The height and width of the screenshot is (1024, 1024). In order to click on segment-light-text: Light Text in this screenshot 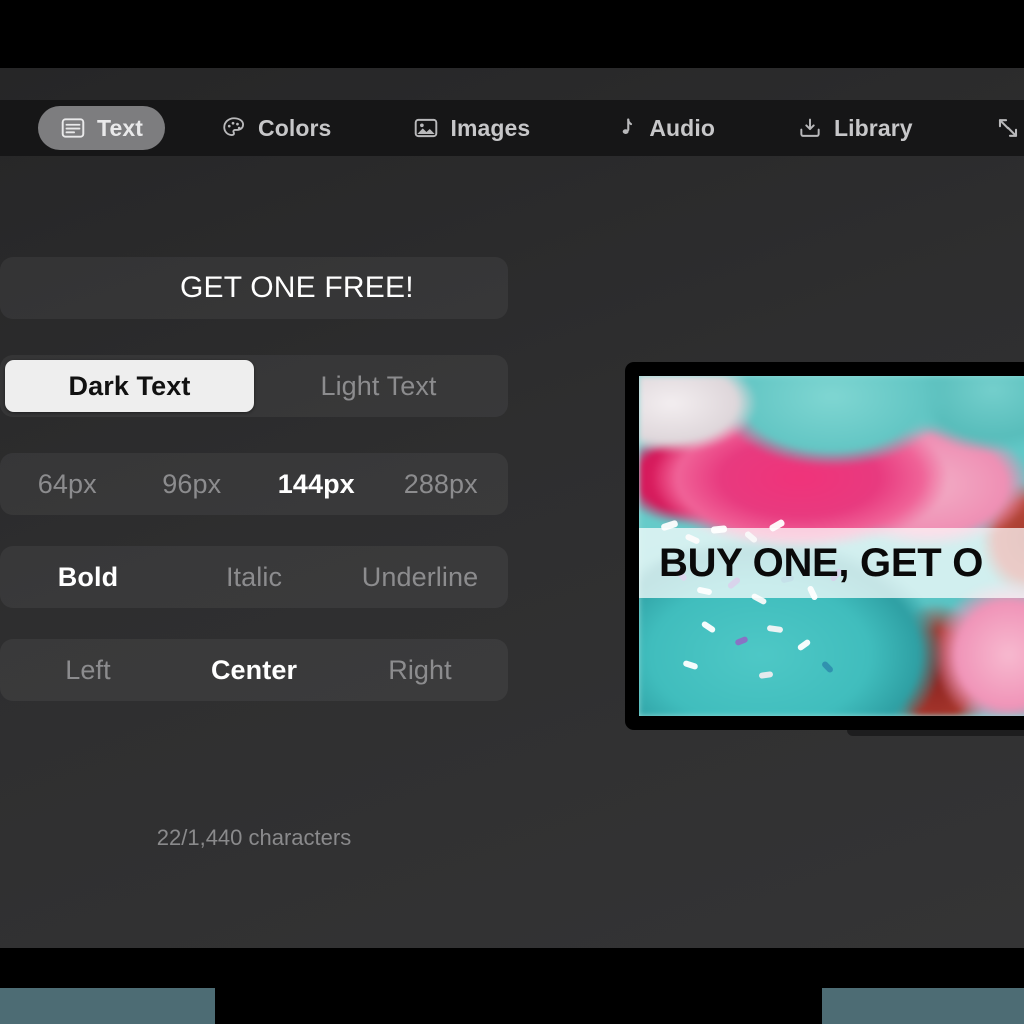, I will do `click(378, 386)`.